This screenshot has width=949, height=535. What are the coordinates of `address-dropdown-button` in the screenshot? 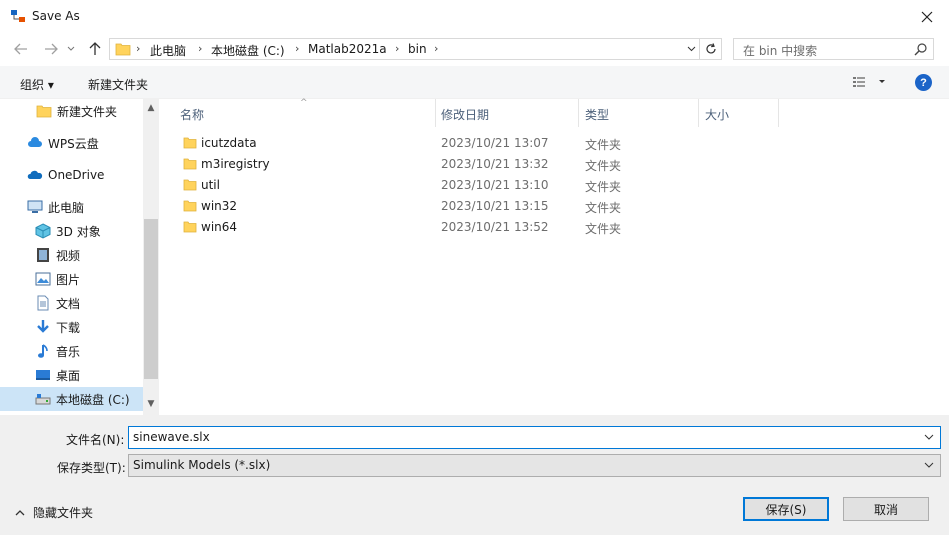 It's located at (691, 49).